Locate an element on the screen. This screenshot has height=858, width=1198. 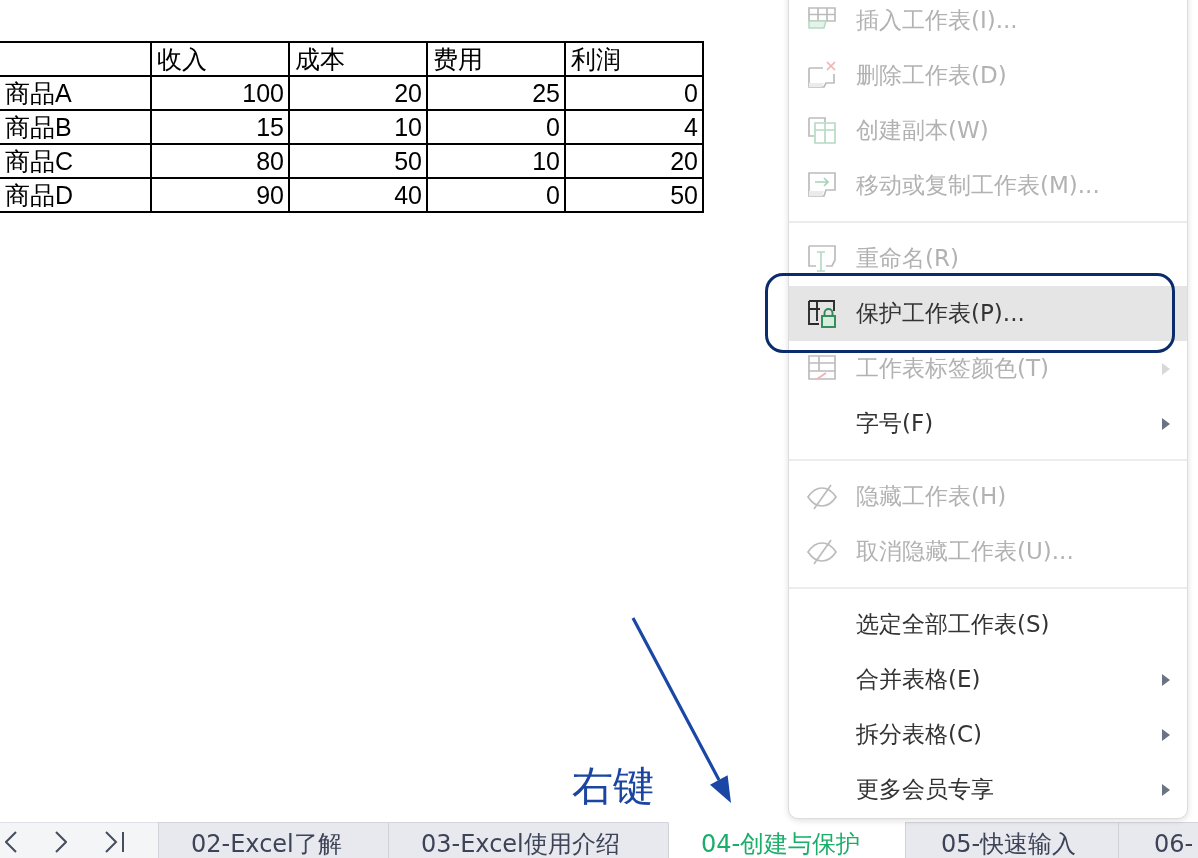
row-header: 商品B is located at coordinates (75, 127).